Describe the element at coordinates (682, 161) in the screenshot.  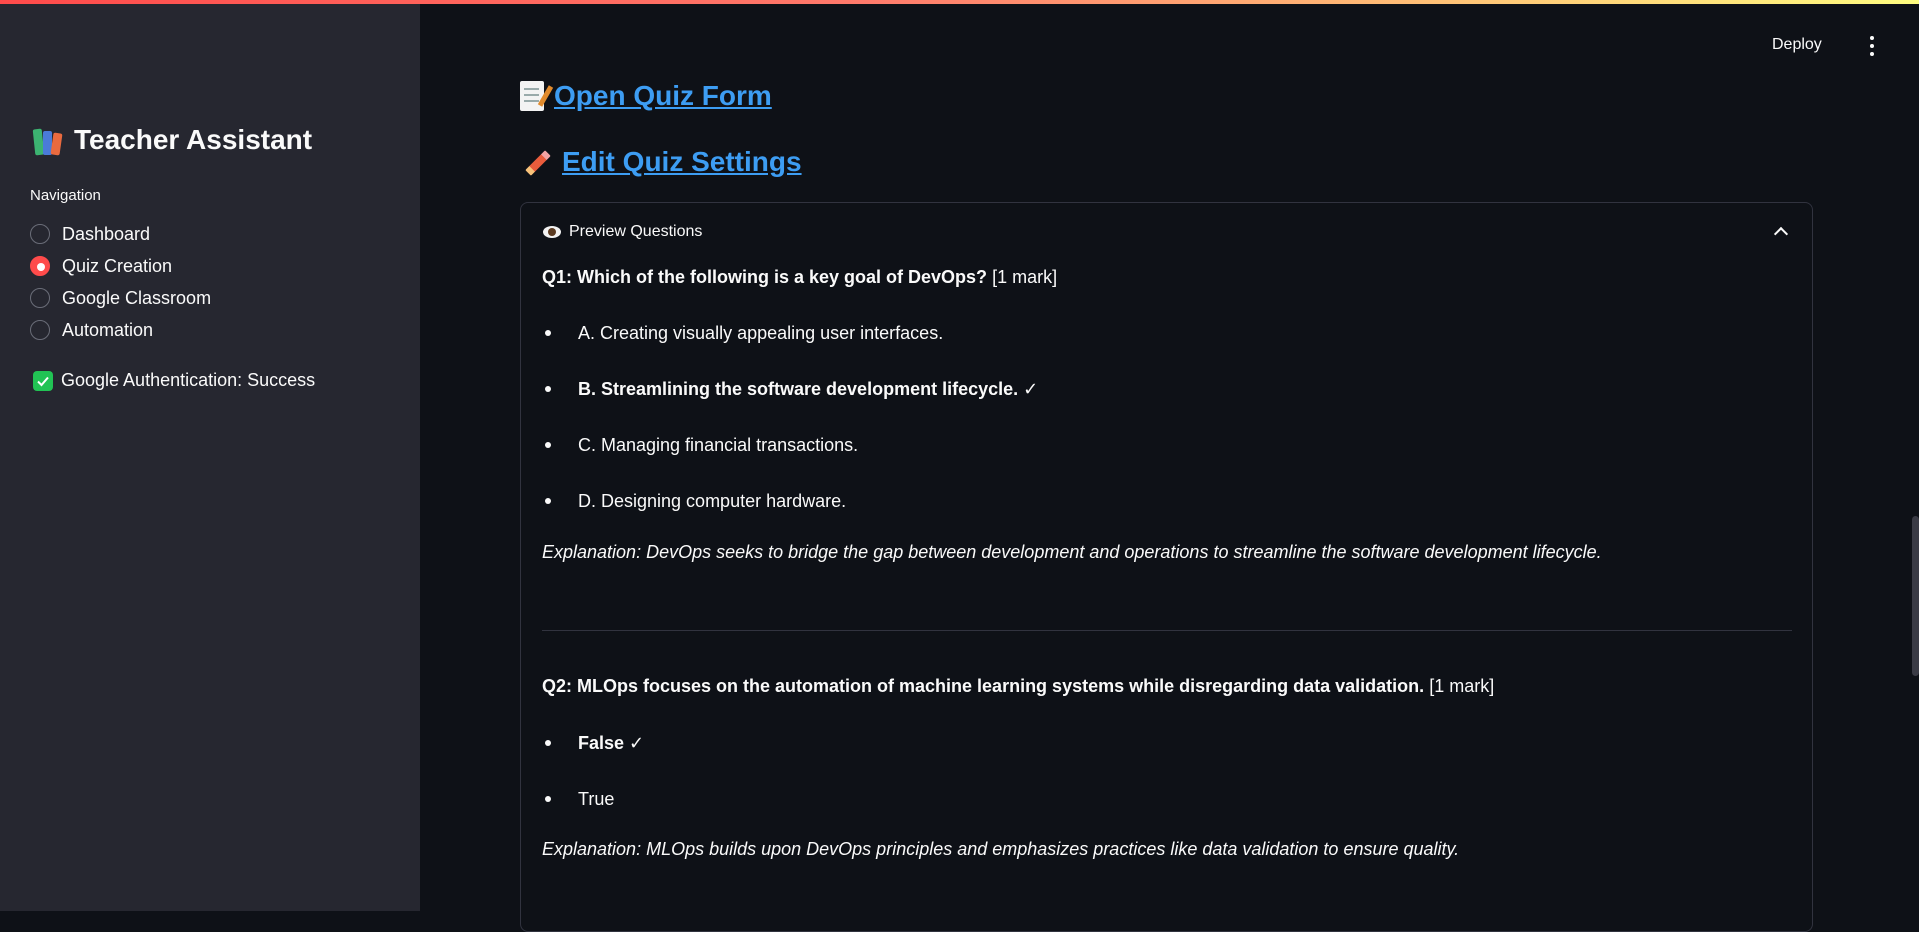
I see `edit-quiz-settings-text: Edit Quiz Settings` at that location.